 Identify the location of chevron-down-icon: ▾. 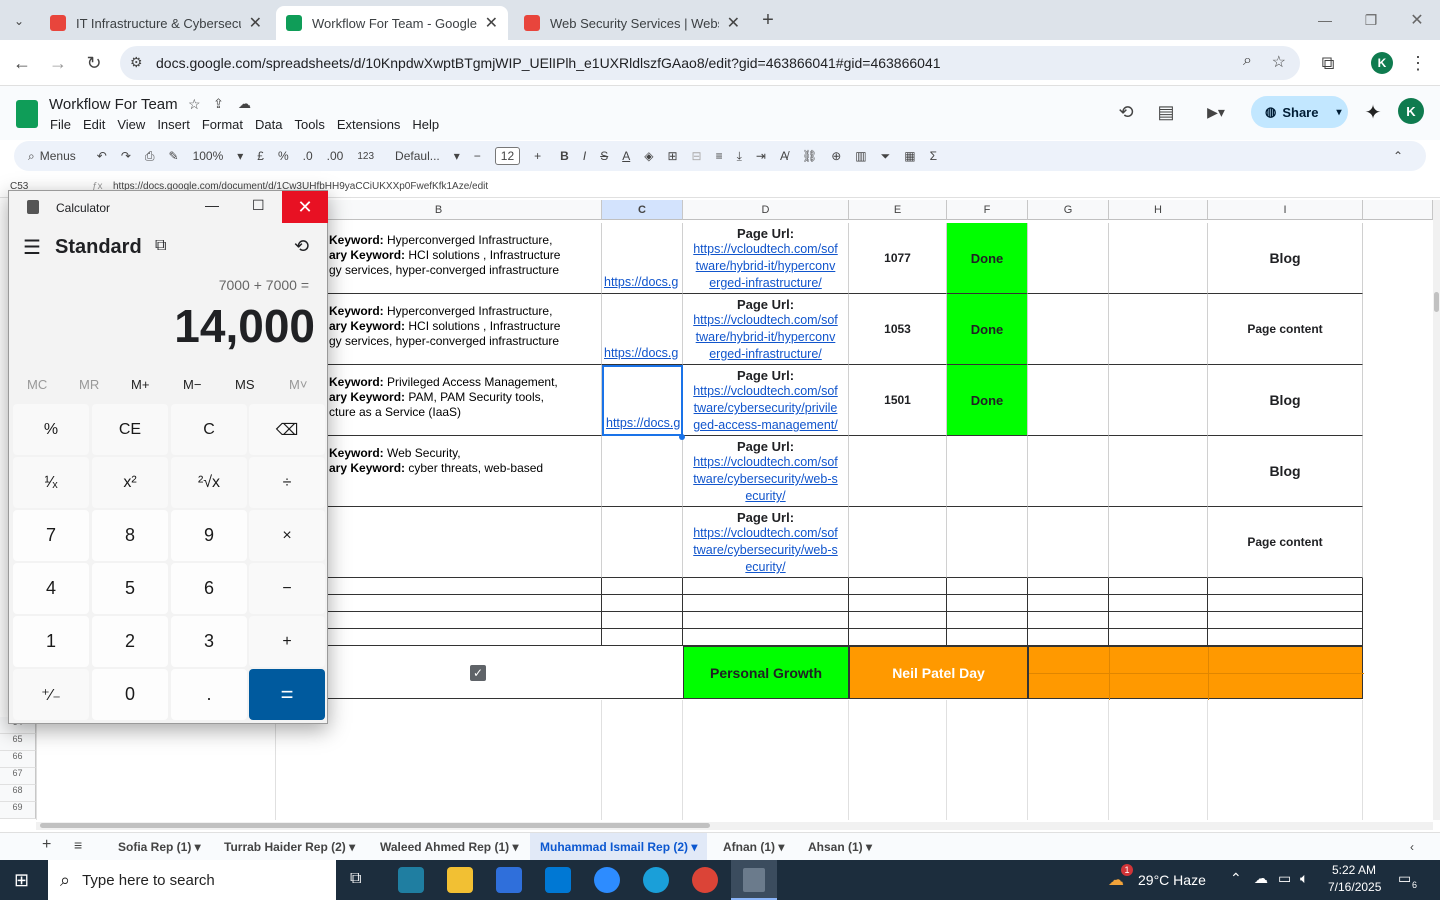
(240, 156).